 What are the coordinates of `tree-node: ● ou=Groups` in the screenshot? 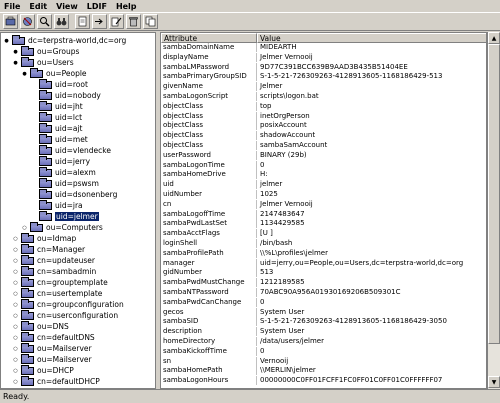 It's located at (45, 51).